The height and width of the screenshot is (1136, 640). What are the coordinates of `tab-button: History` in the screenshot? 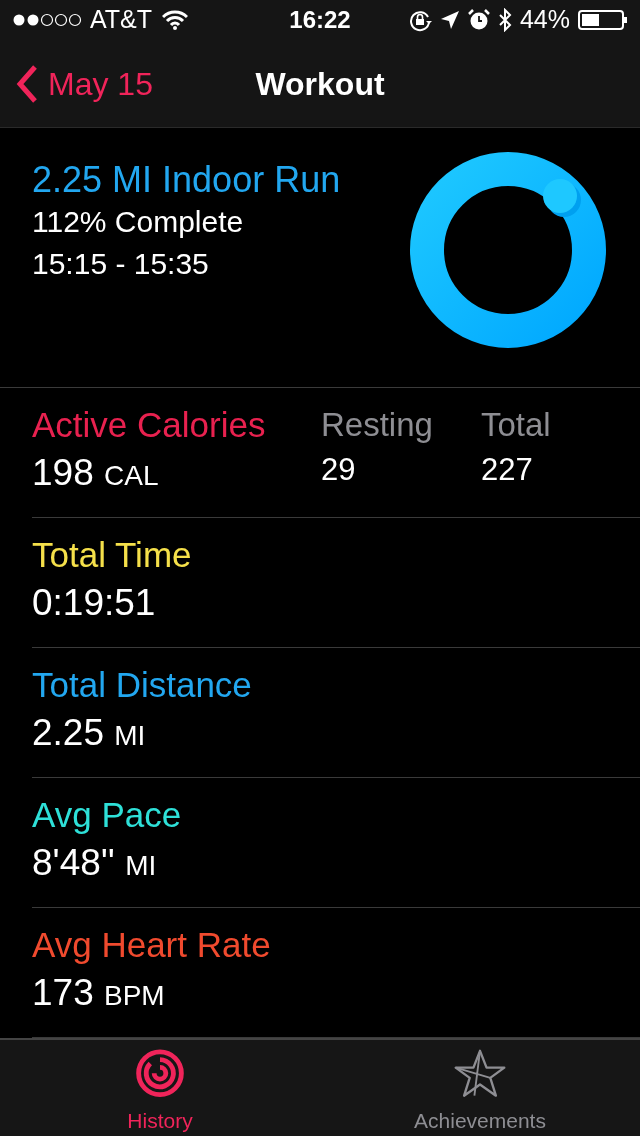 It's located at (160, 1088).